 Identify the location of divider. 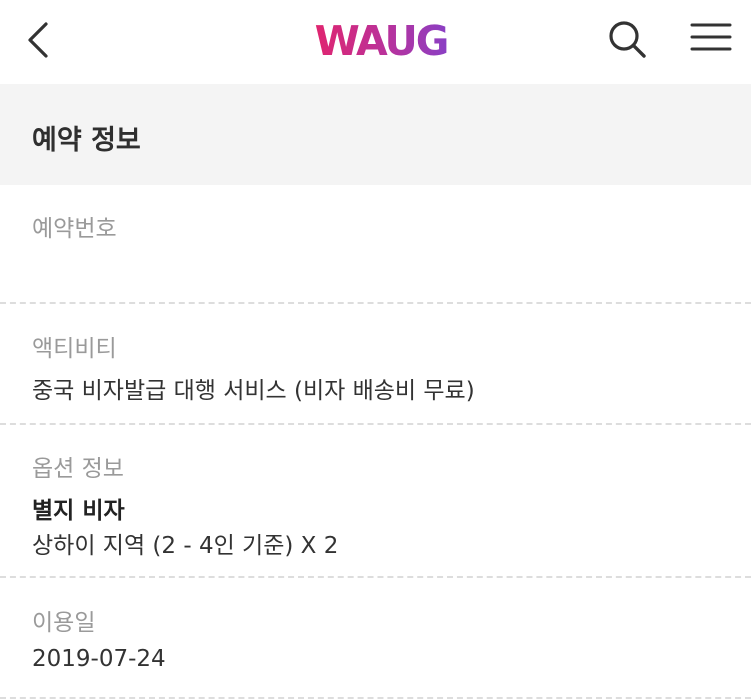
(375, 698).